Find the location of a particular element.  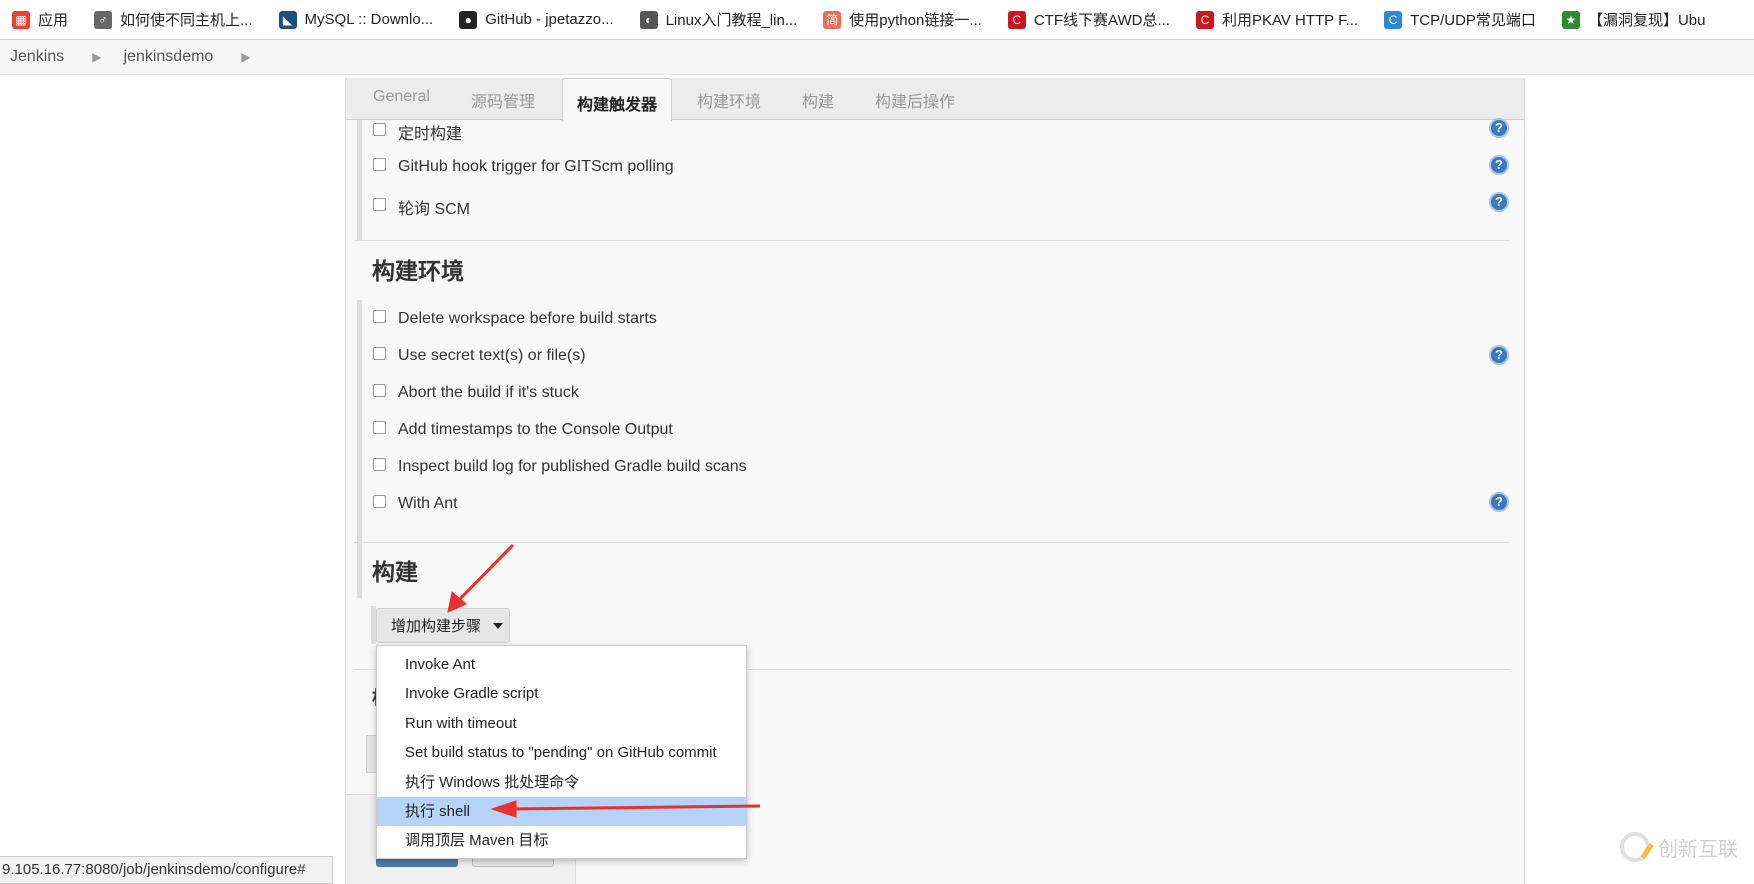

bookmark-item: C TCP/UDP常见端口 is located at coordinates (1460, 19).